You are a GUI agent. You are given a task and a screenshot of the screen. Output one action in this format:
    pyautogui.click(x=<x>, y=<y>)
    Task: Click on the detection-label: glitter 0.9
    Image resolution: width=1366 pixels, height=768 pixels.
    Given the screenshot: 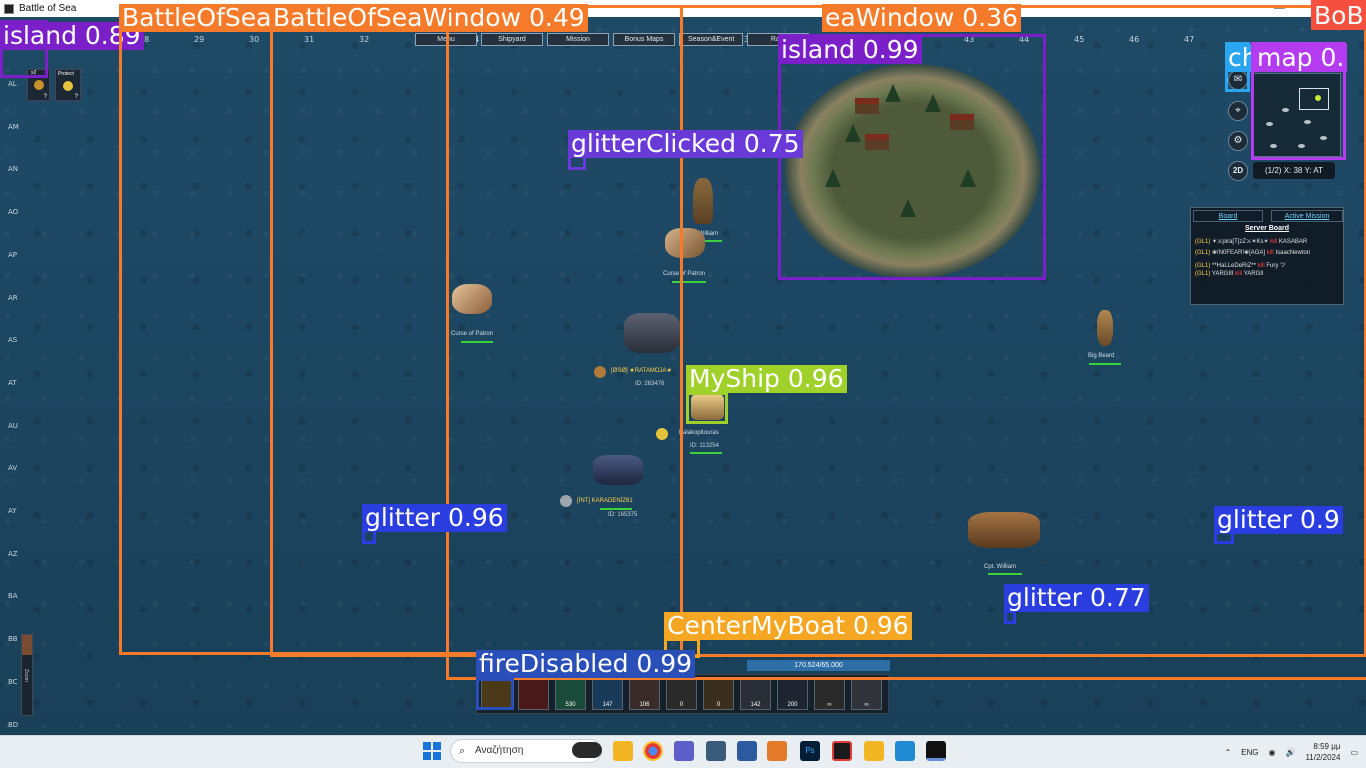 What is the action you would take?
    pyautogui.click(x=1278, y=520)
    